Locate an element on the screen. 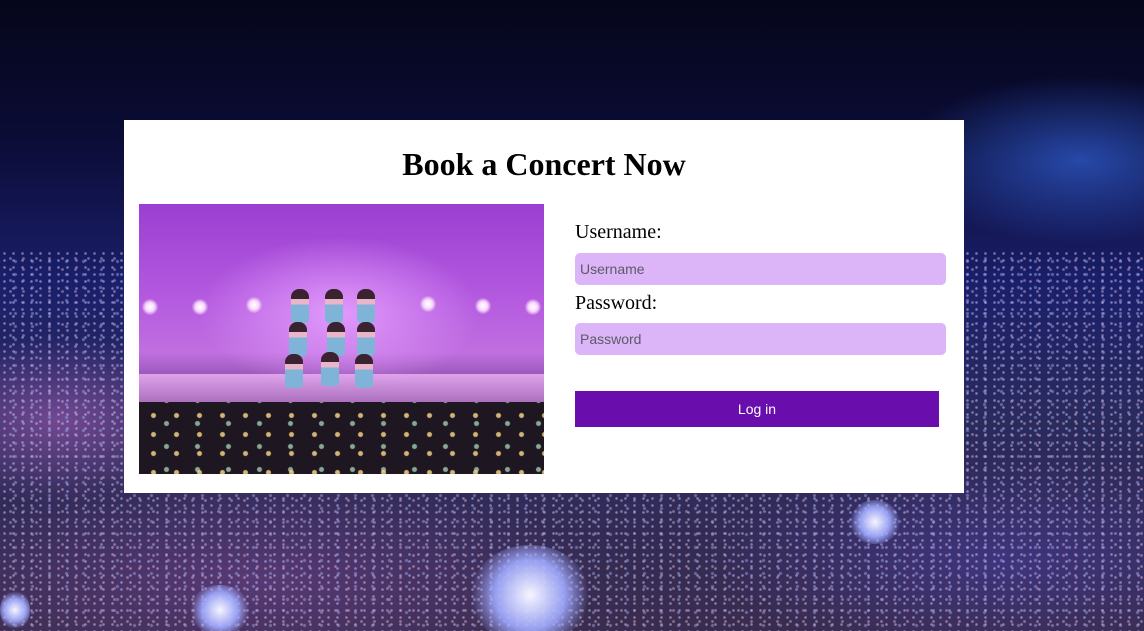 Image resolution: width=1144 pixels, height=631 pixels. login-button: Log in is located at coordinates (757, 409).